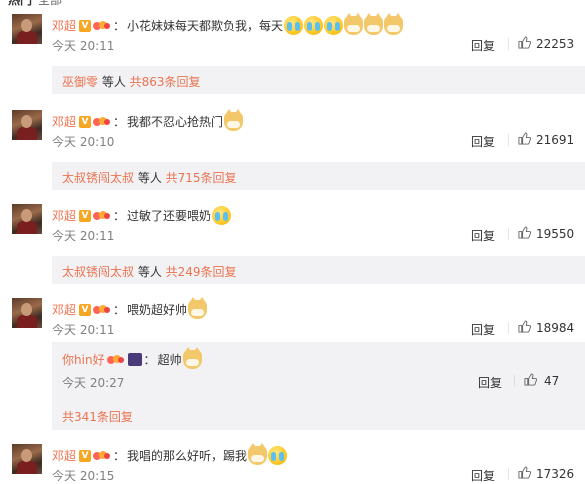  I want to click on reply-users: 巫御零, so click(80, 82).